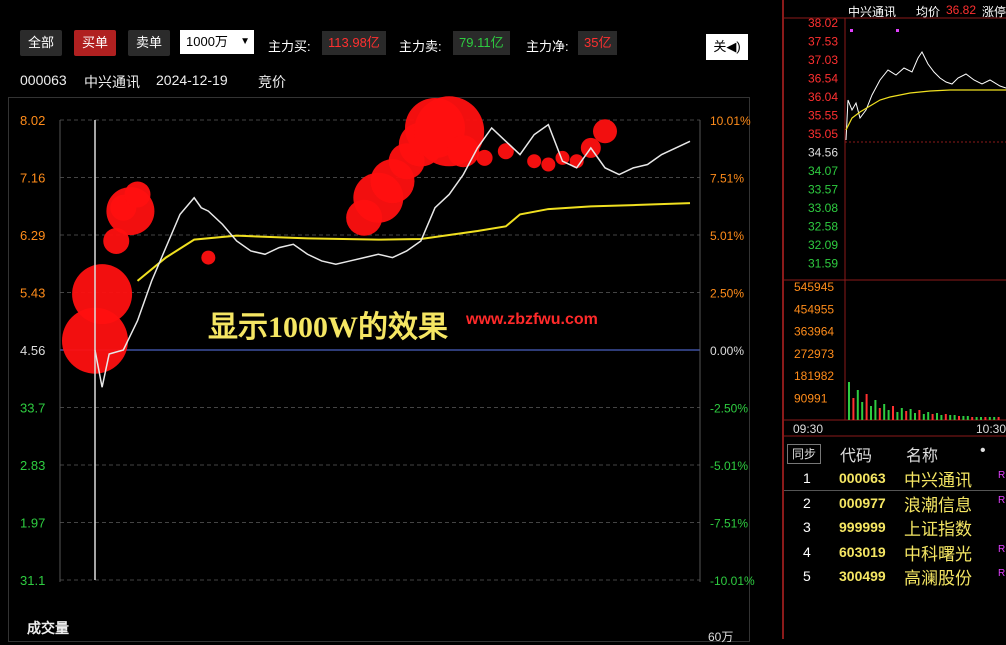  Describe the element at coordinates (961, 10) in the screenshot. I see `mini-avg-value: 36.82` at that location.